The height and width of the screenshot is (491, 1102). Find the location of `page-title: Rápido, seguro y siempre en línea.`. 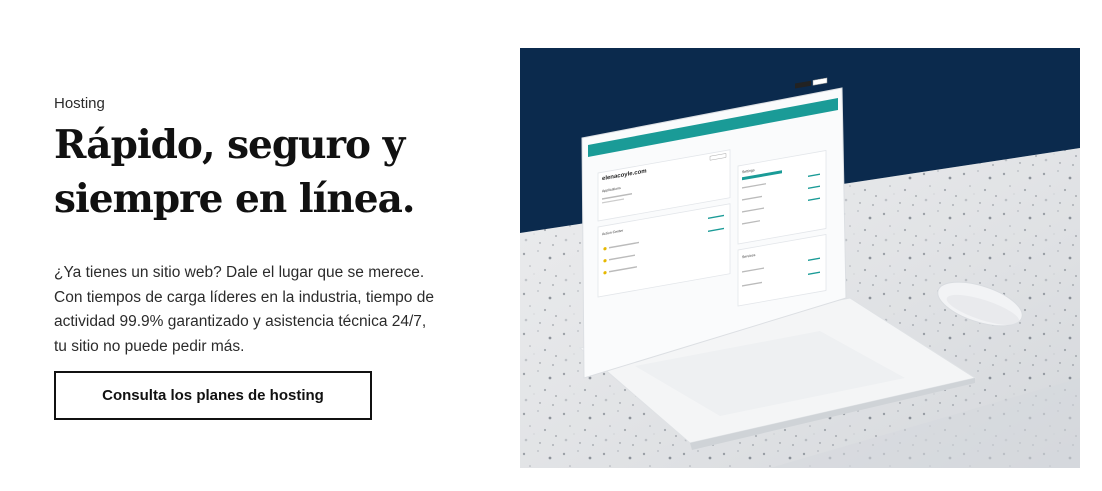

page-title: Rápido, seguro y siempre en línea. is located at coordinates (254, 172).